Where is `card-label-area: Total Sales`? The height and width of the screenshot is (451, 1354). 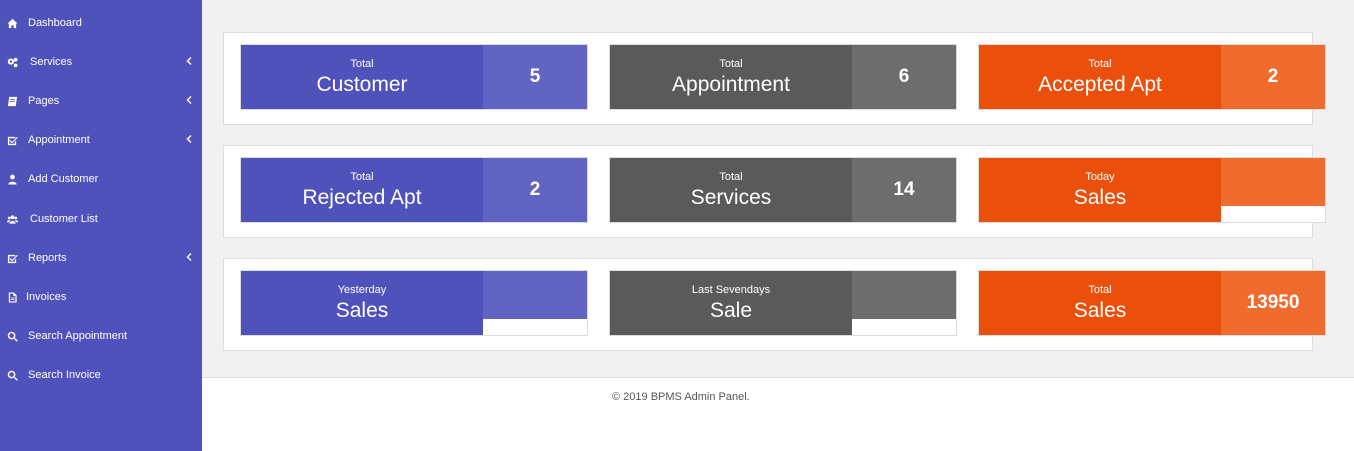
card-label-area: Total Sales is located at coordinates (1100, 303).